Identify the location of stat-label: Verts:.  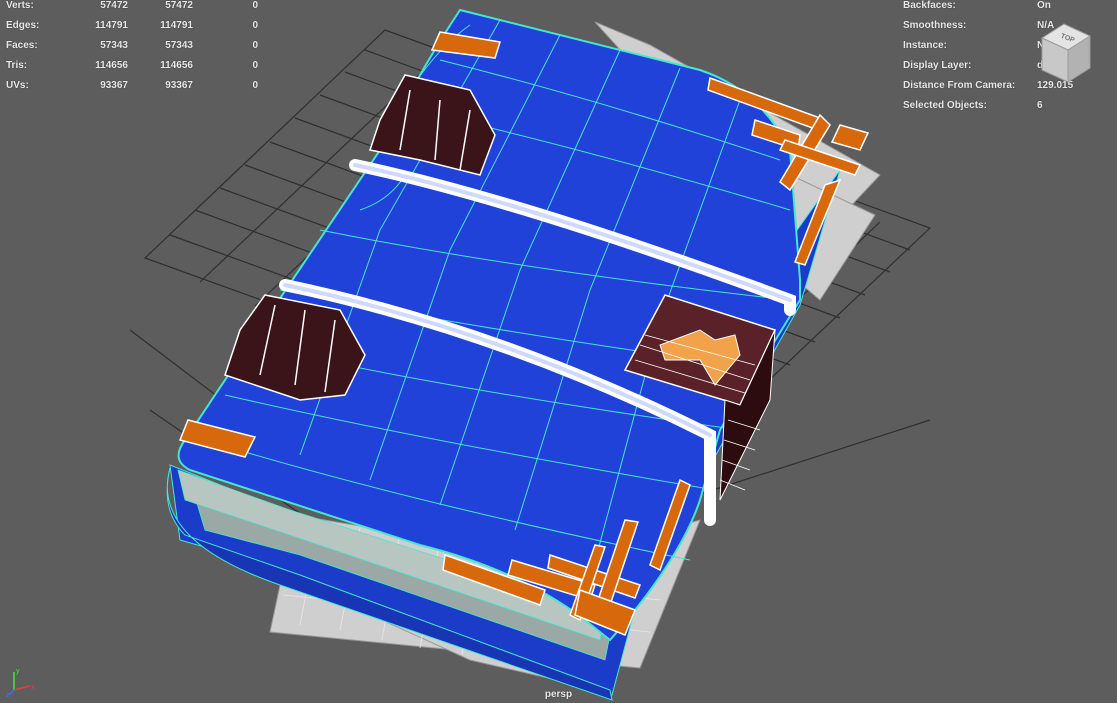
(20, 5).